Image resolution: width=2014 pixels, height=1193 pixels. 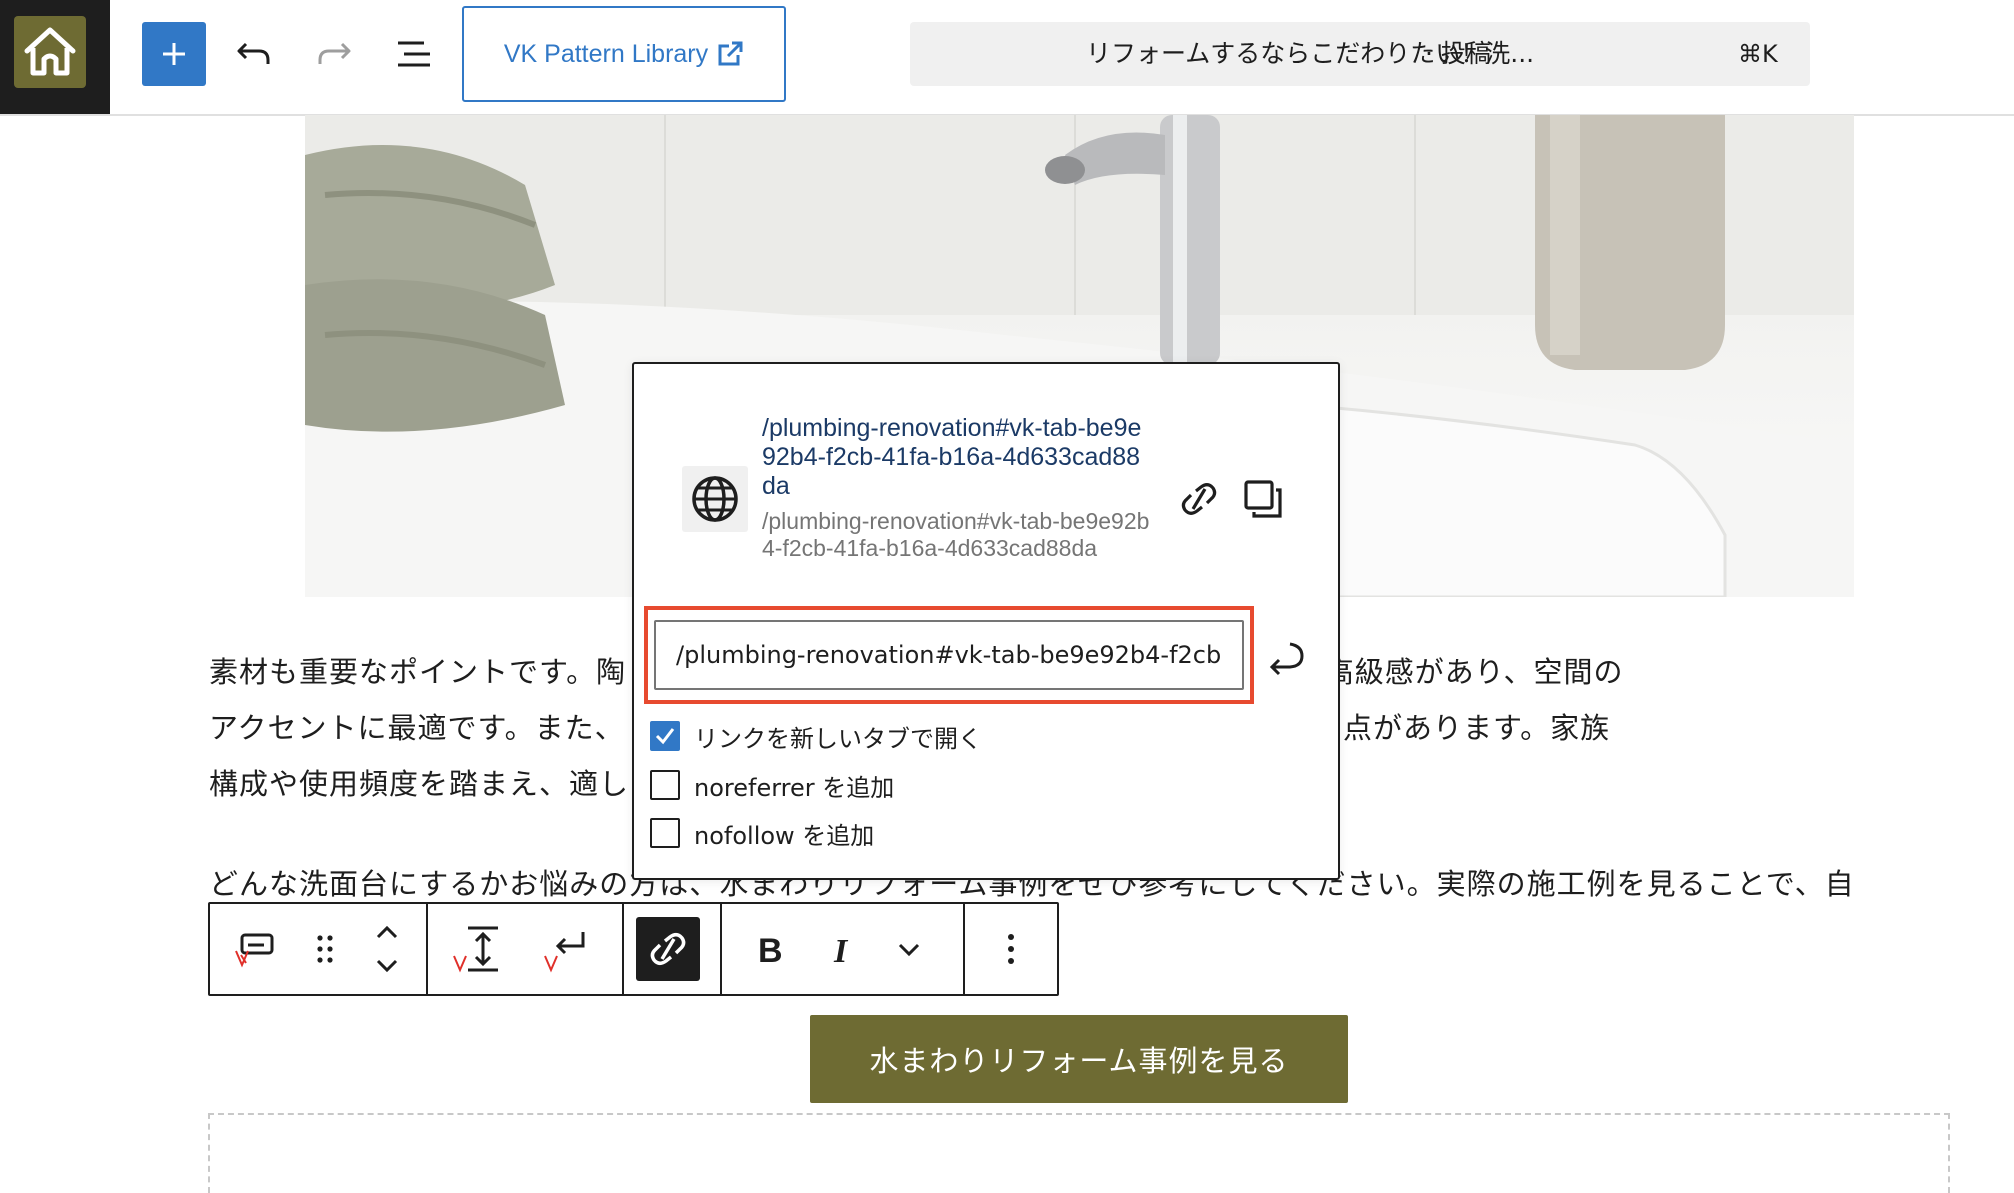 What do you see at coordinates (50, 52) in the screenshot?
I see `home-icon` at bounding box center [50, 52].